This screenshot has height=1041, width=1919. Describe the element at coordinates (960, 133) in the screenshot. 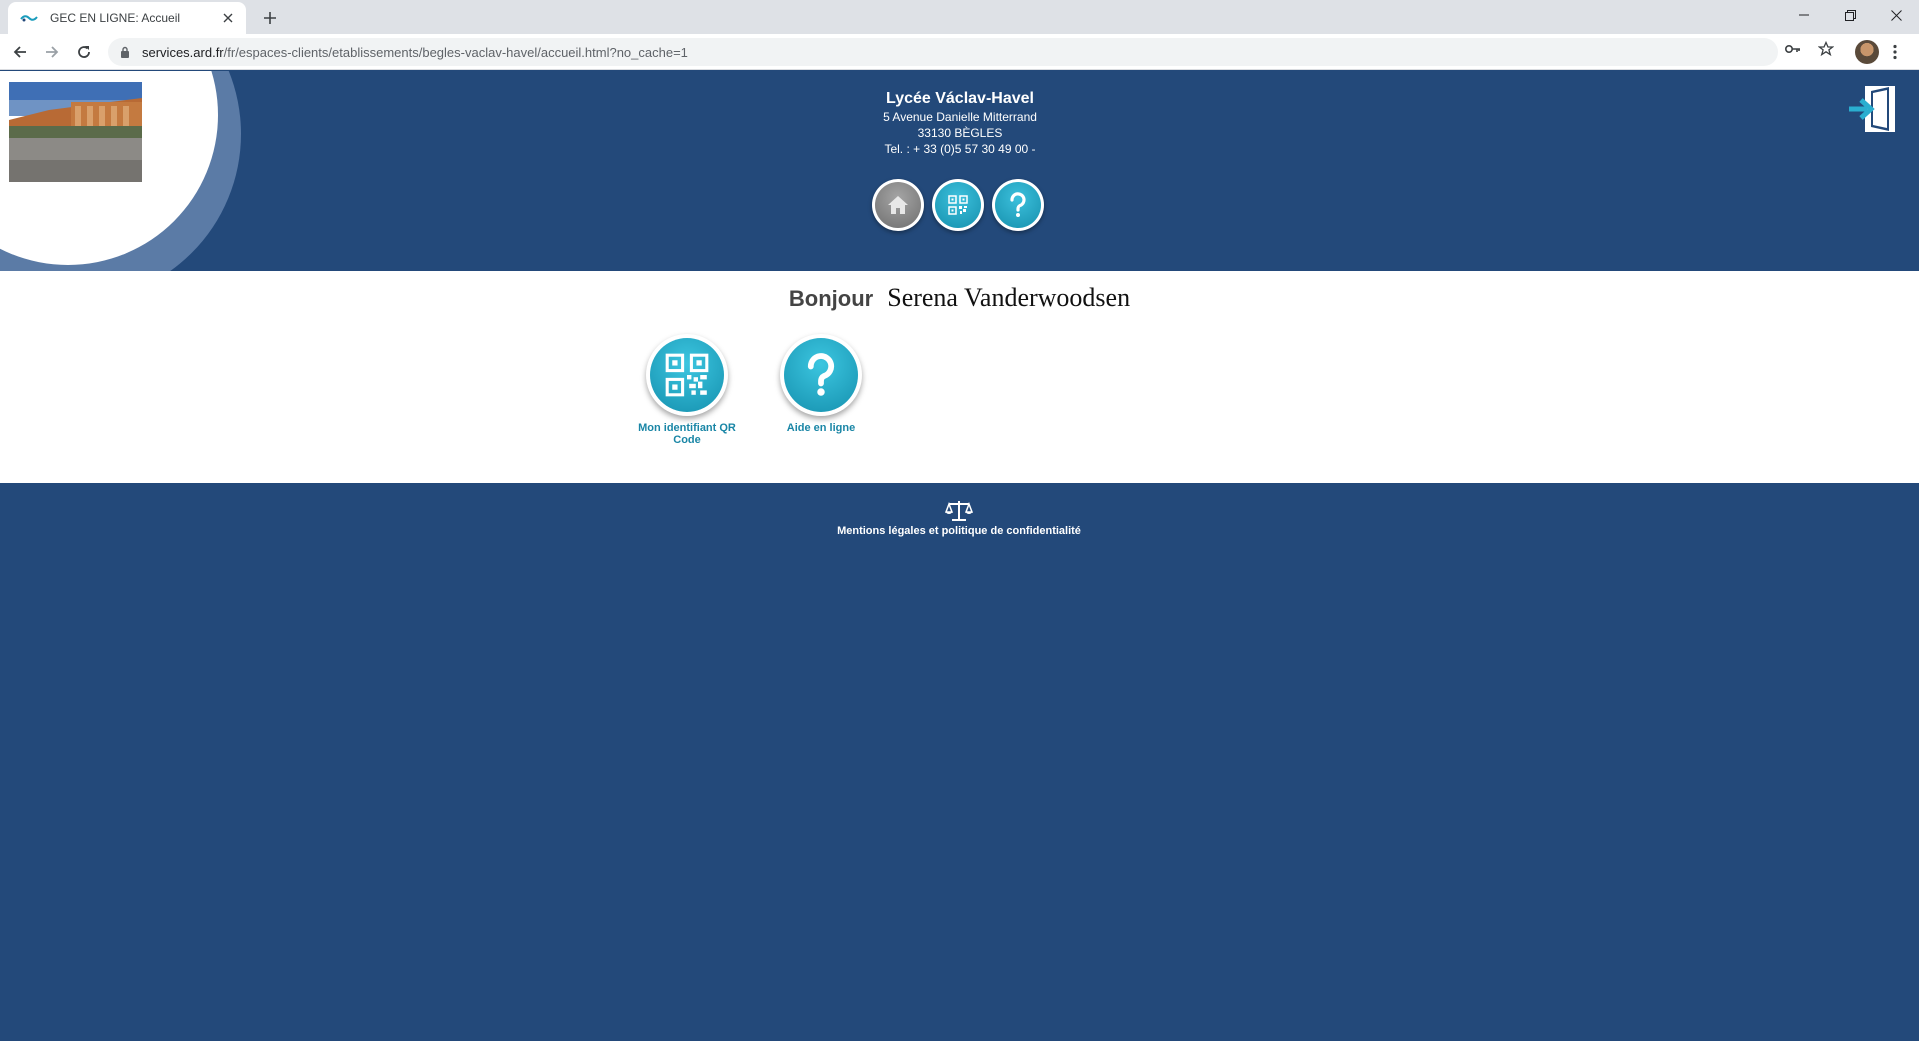

I see `school-address-city: 33130 BÈGLES` at that location.